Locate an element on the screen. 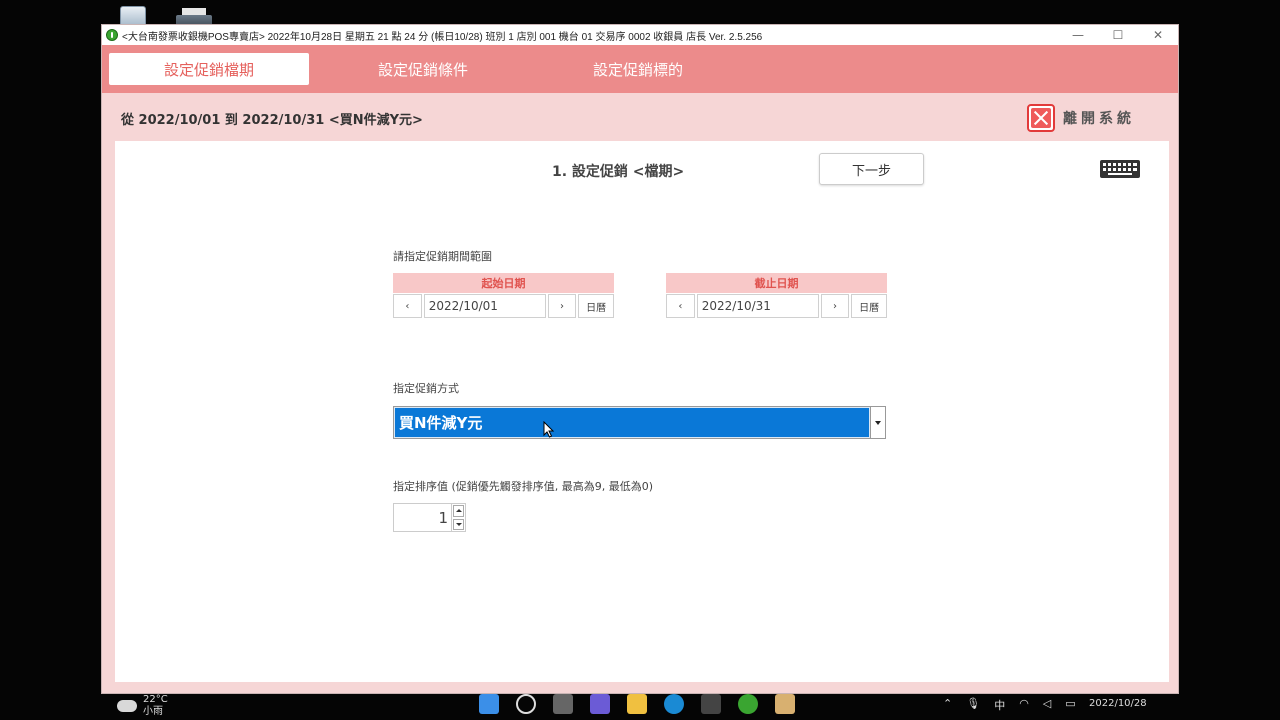 This screenshot has height=720, width=1280. app-icon is located at coordinates (785, 704).